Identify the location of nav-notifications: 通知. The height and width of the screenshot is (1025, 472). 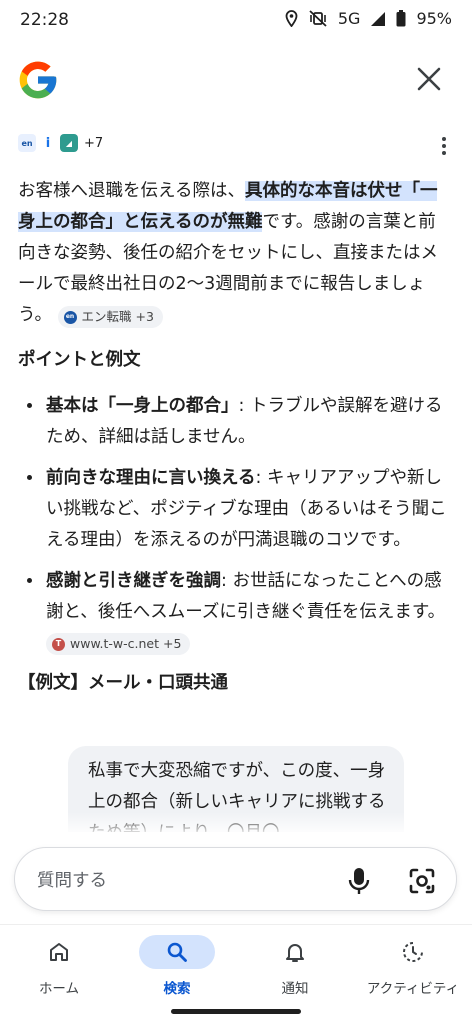
(295, 965).